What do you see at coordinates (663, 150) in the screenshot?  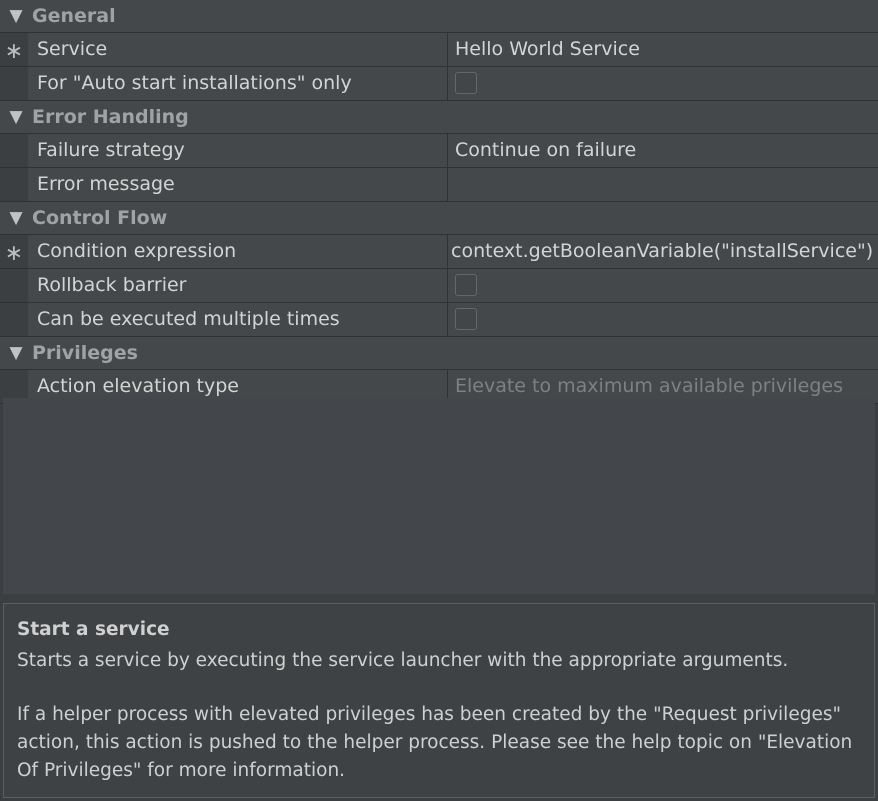 I see `failure-strategy-value: Continue on failure` at bounding box center [663, 150].